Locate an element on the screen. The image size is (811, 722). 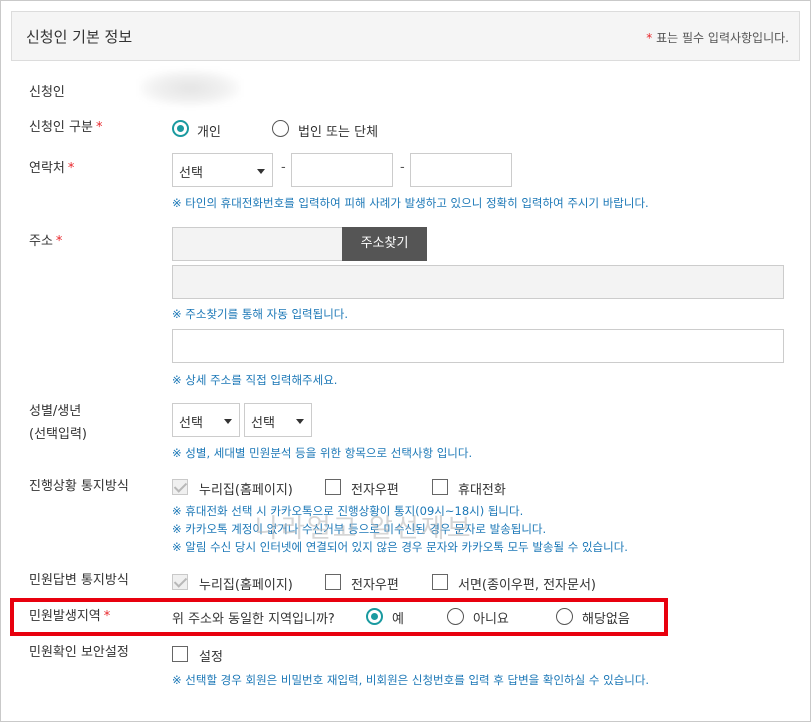
phone-dash-1: - is located at coordinates (283, 167).